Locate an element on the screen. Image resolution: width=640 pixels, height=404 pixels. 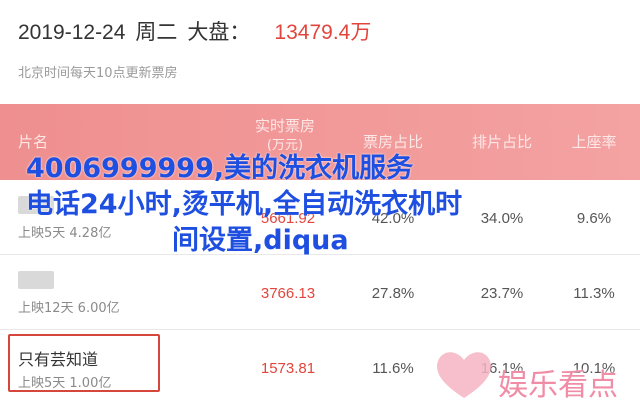
dapan-label: 大盘： is located at coordinates (219, 32).